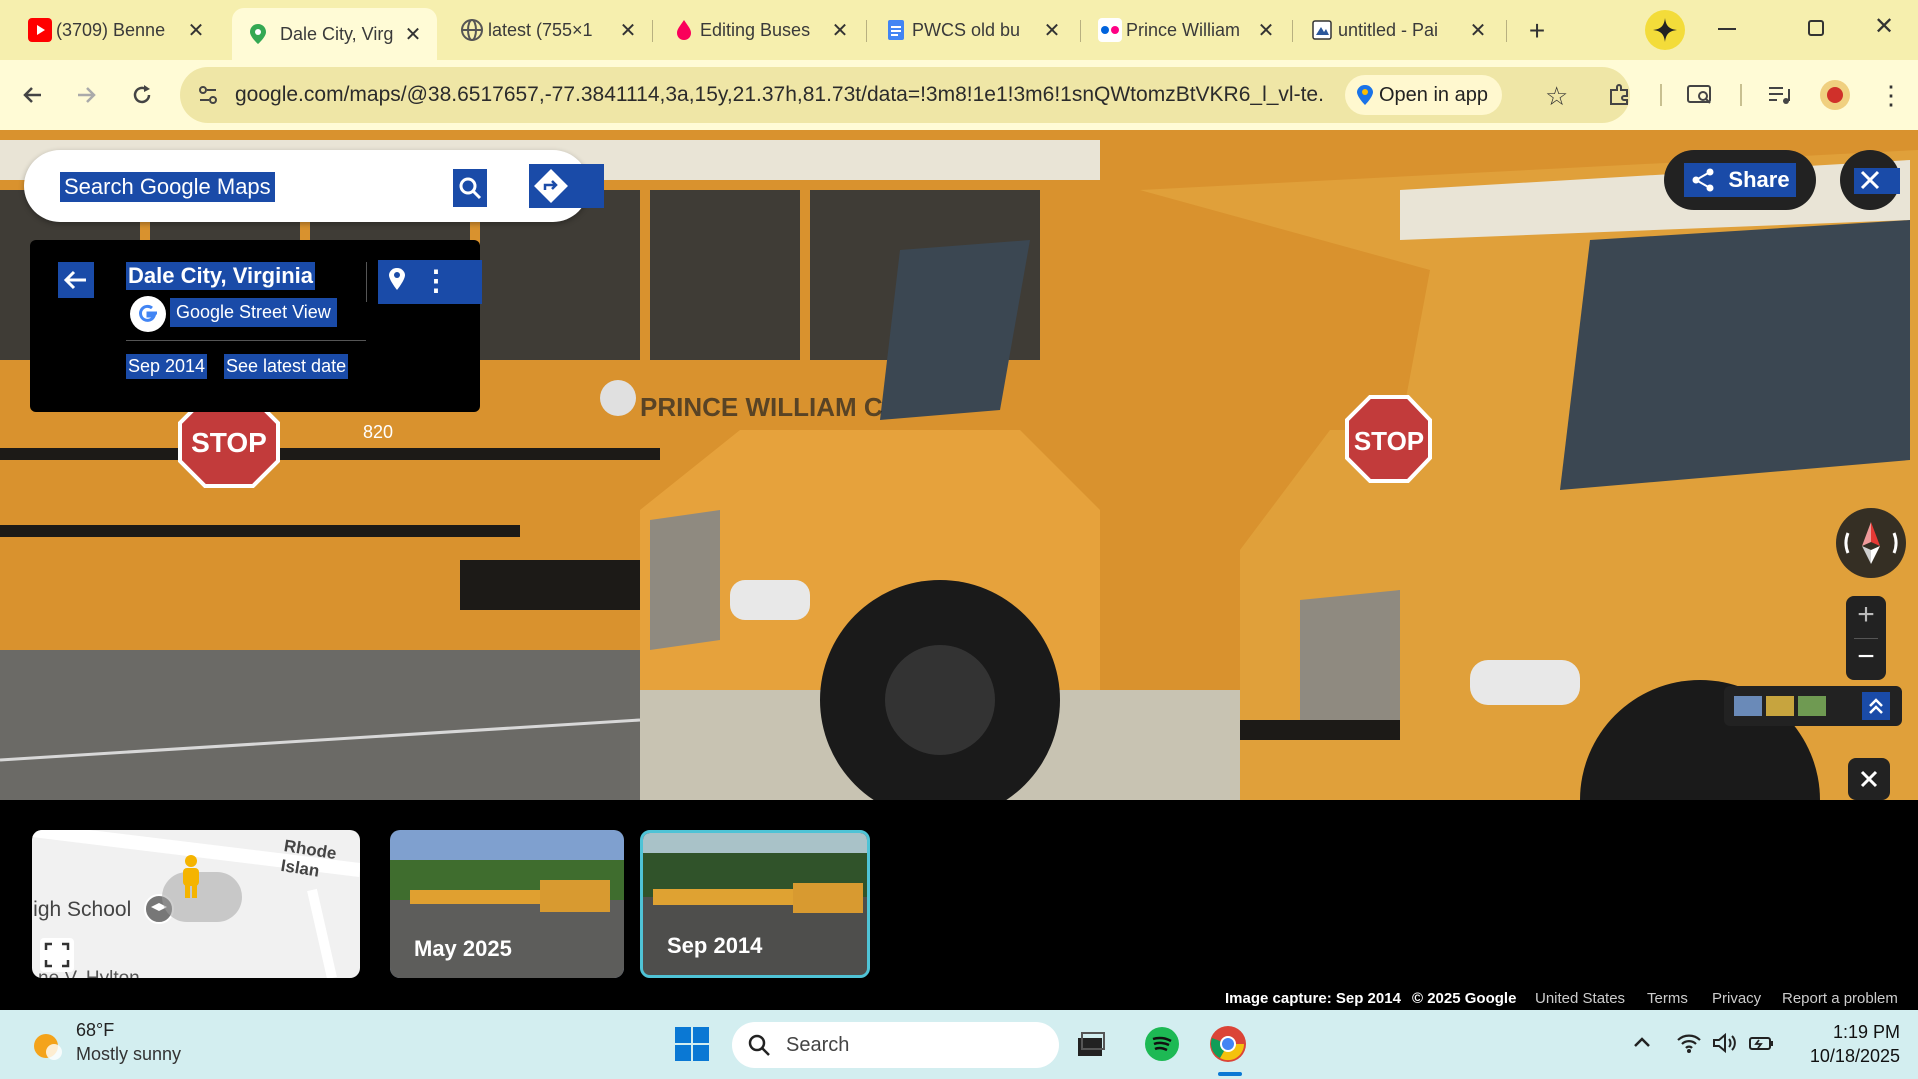  Describe the element at coordinates (314, 186) in the screenshot. I see `search-box: Search Google Maps` at that location.